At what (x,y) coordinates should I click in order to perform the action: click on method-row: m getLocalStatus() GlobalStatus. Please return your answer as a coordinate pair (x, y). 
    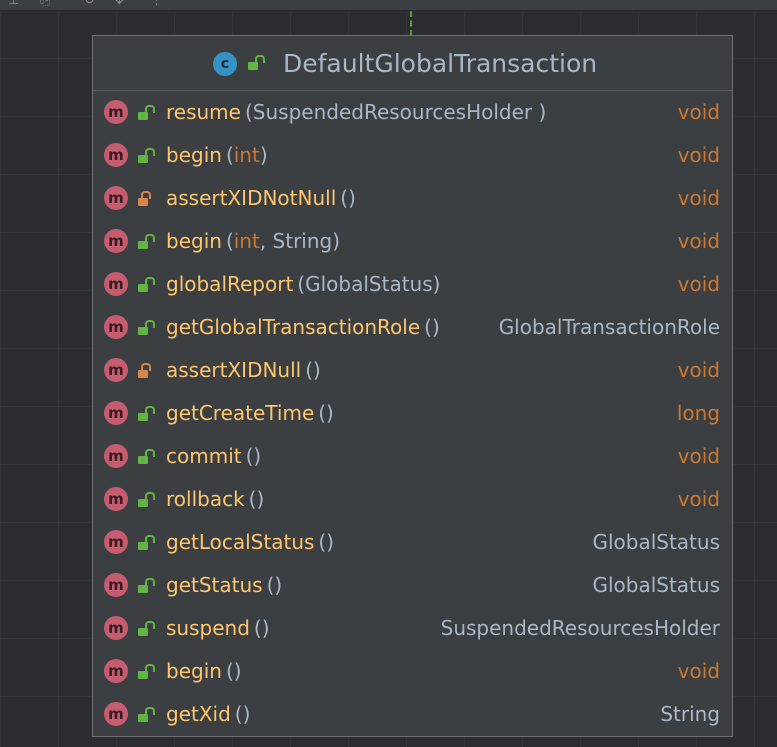
    Looking at the image, I should click on (412, 542).